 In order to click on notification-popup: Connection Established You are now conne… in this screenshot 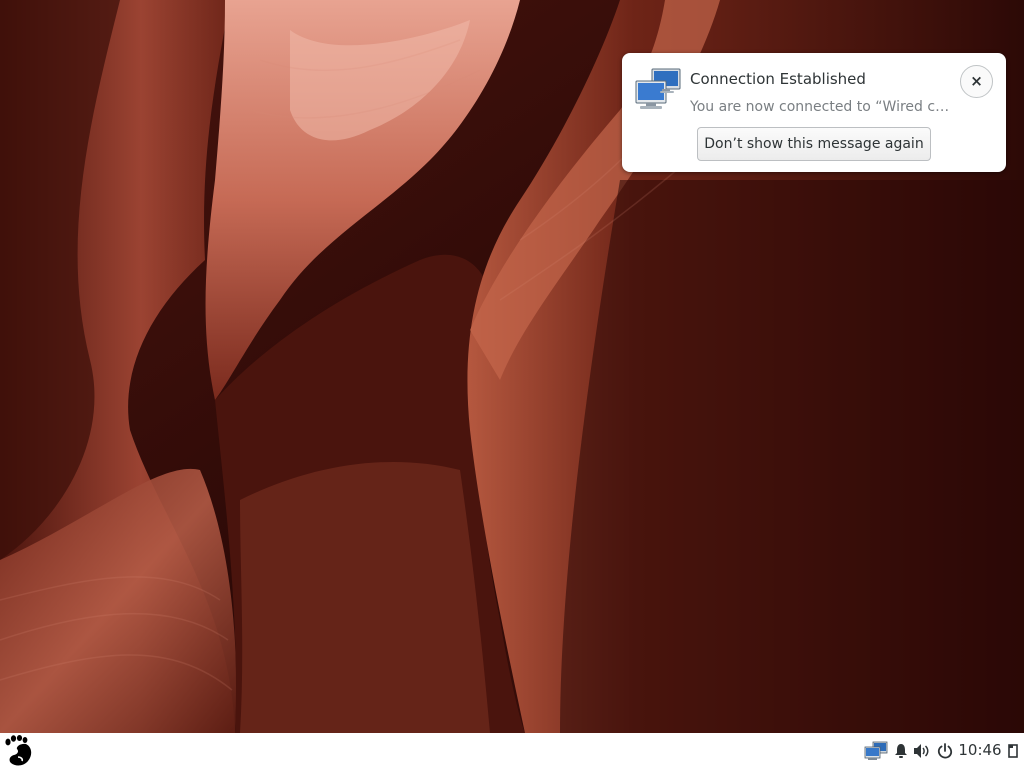, I will do `click(814, 112)`.